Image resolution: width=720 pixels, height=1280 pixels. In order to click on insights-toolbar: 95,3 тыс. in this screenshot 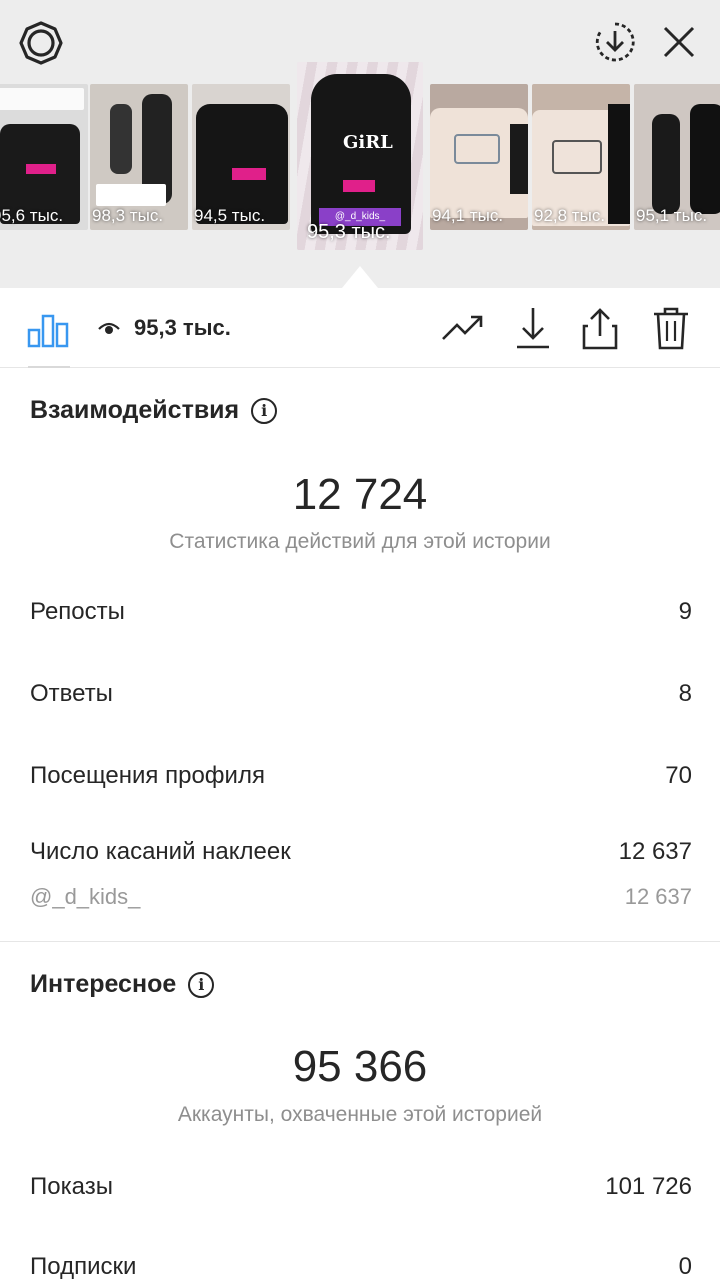, I will do `click(360, 328)`.